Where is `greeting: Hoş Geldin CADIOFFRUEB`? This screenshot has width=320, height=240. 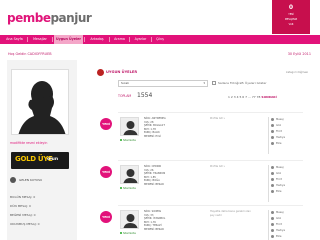 greeting: Hoş Geldin CADIOFFRUEB is located at coordinates (30, 54).